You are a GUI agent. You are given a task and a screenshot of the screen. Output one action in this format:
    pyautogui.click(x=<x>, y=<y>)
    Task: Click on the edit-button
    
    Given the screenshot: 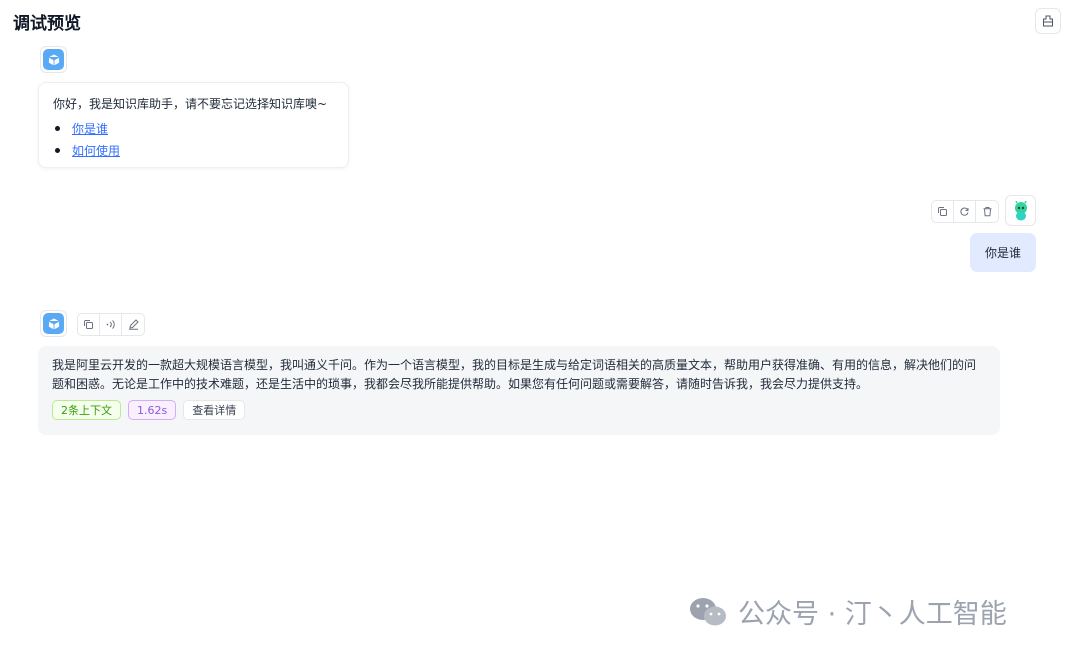 What is the action you would take?
    pyautogui.click(x=133, y=324)
    